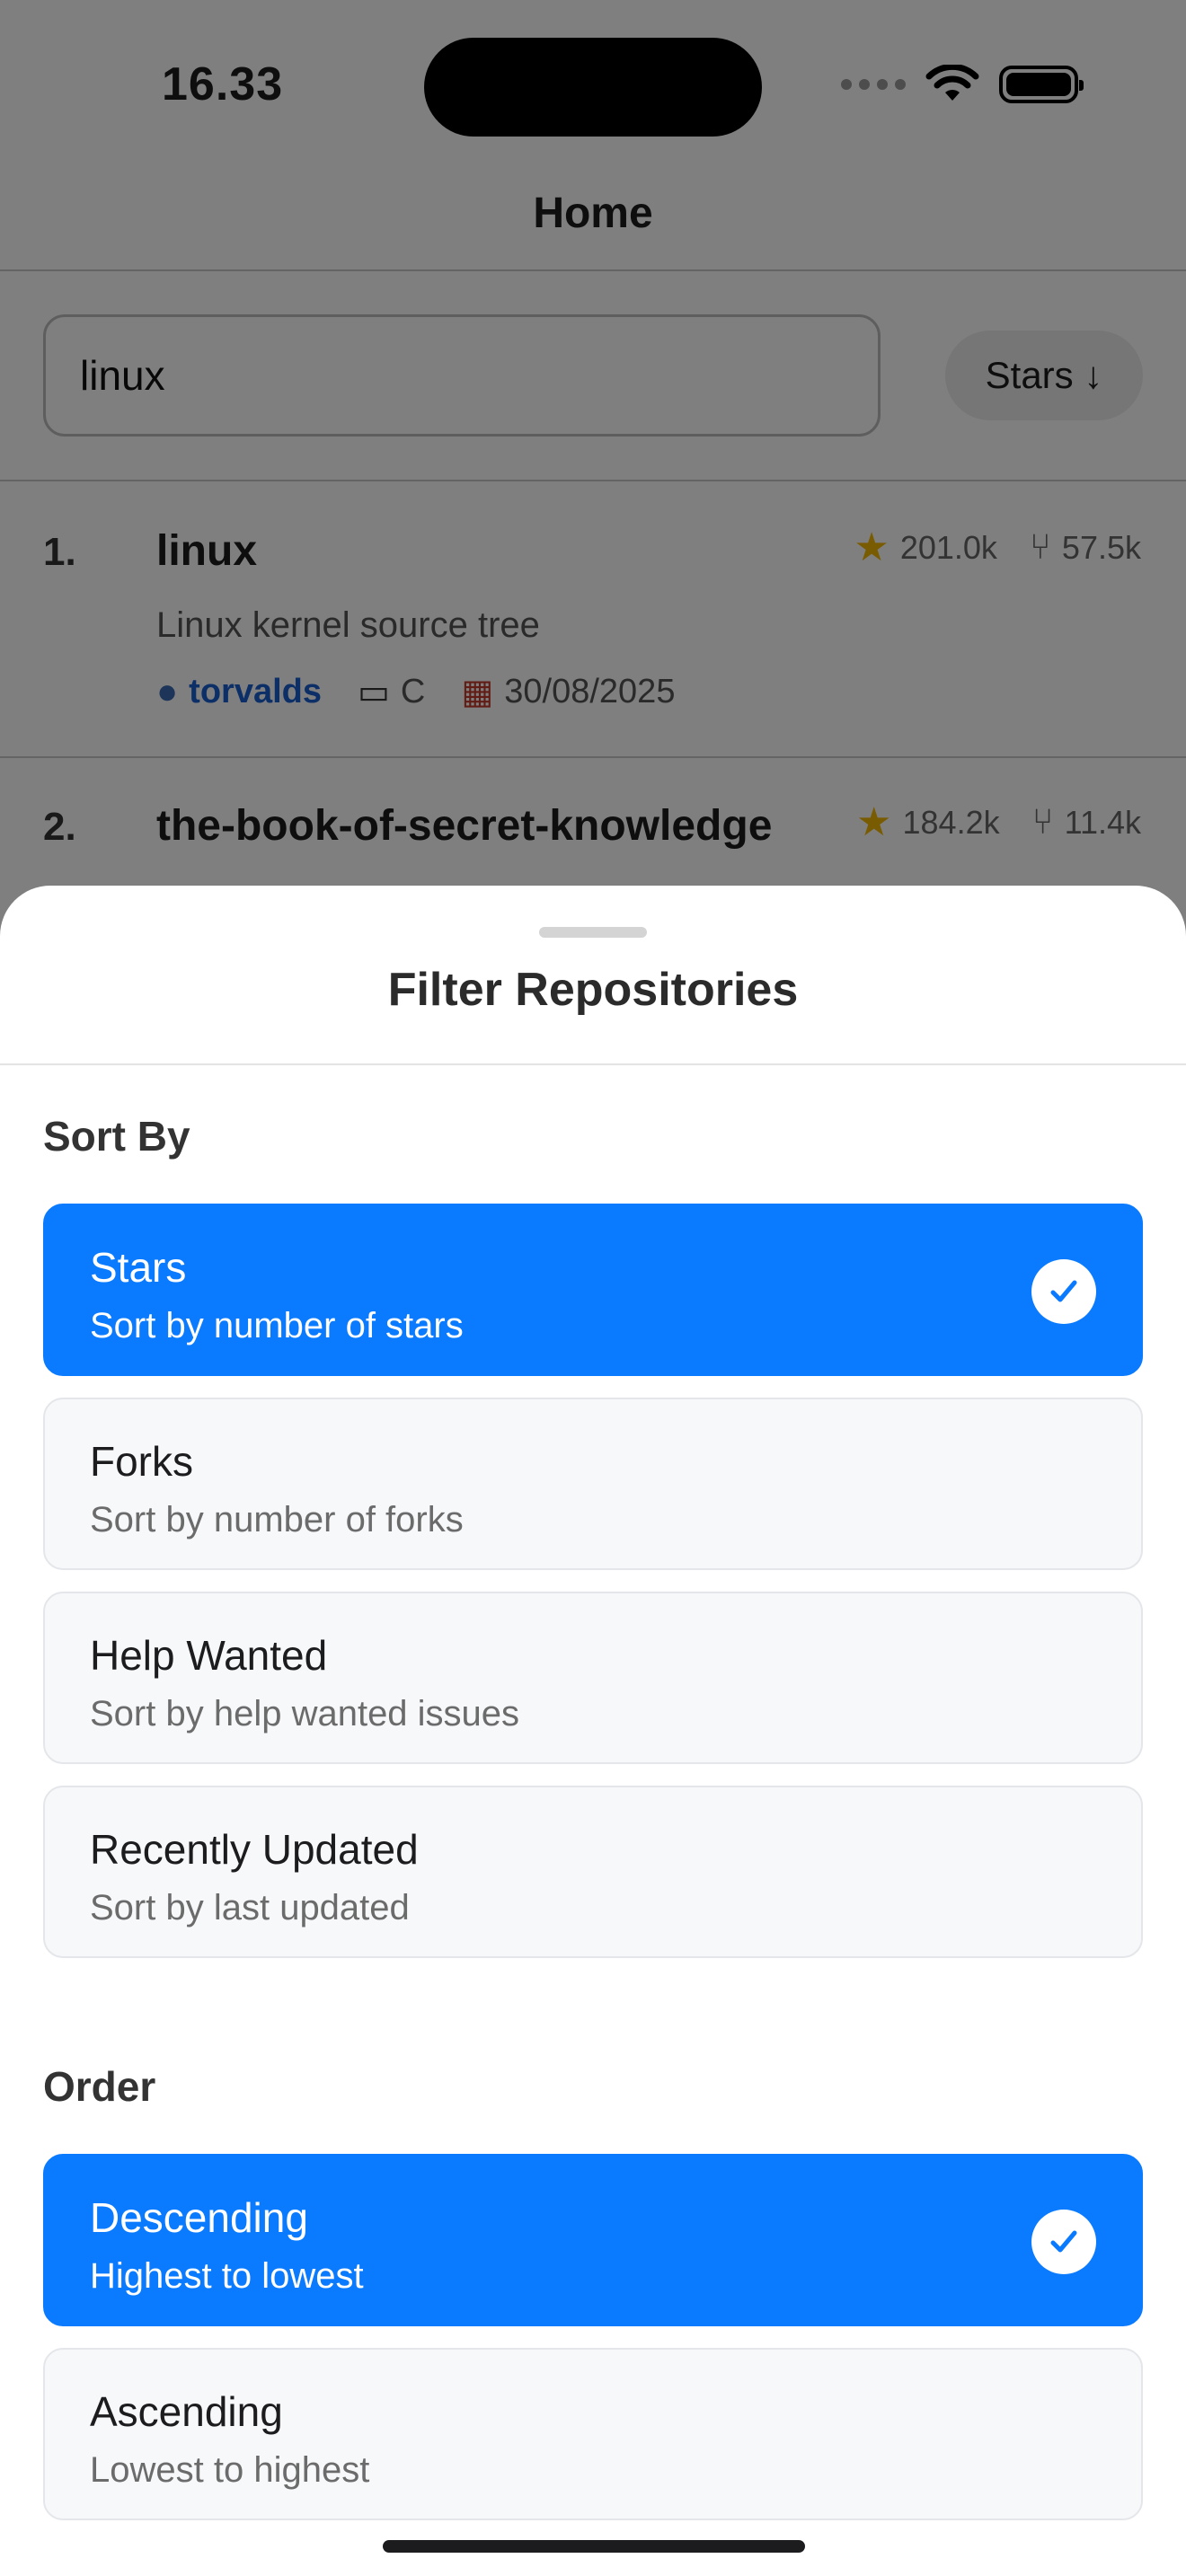 The width and height of the screenshot is (1186, 2576). Describe the element at coordinates (593, 1678) in the screenshot. I see `sort-option-help-wanted: Help Wanted Sort by help wanted issues` at that location.